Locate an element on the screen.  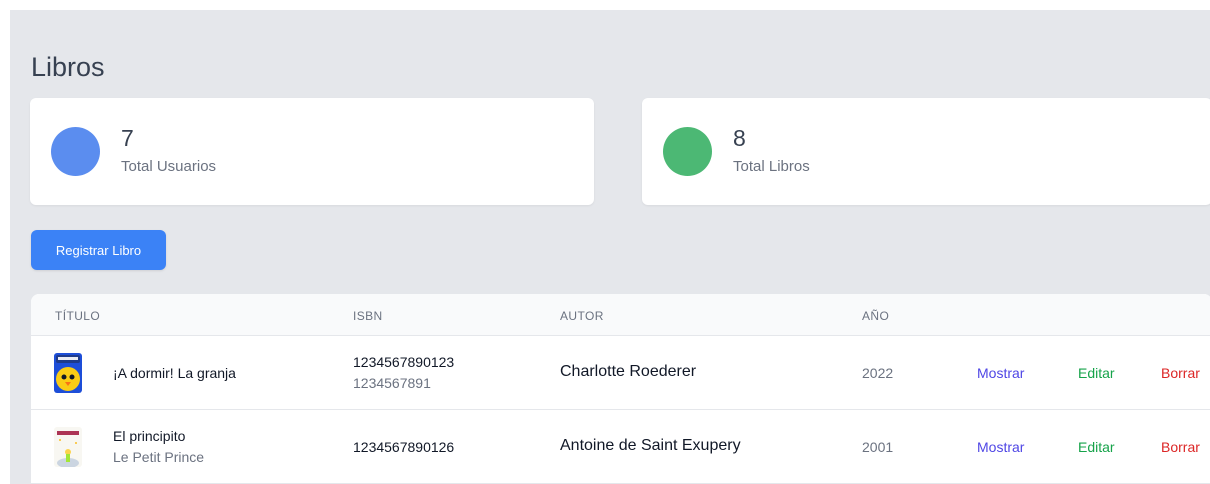
page-title: Libros is located at coordinates (68, 67).